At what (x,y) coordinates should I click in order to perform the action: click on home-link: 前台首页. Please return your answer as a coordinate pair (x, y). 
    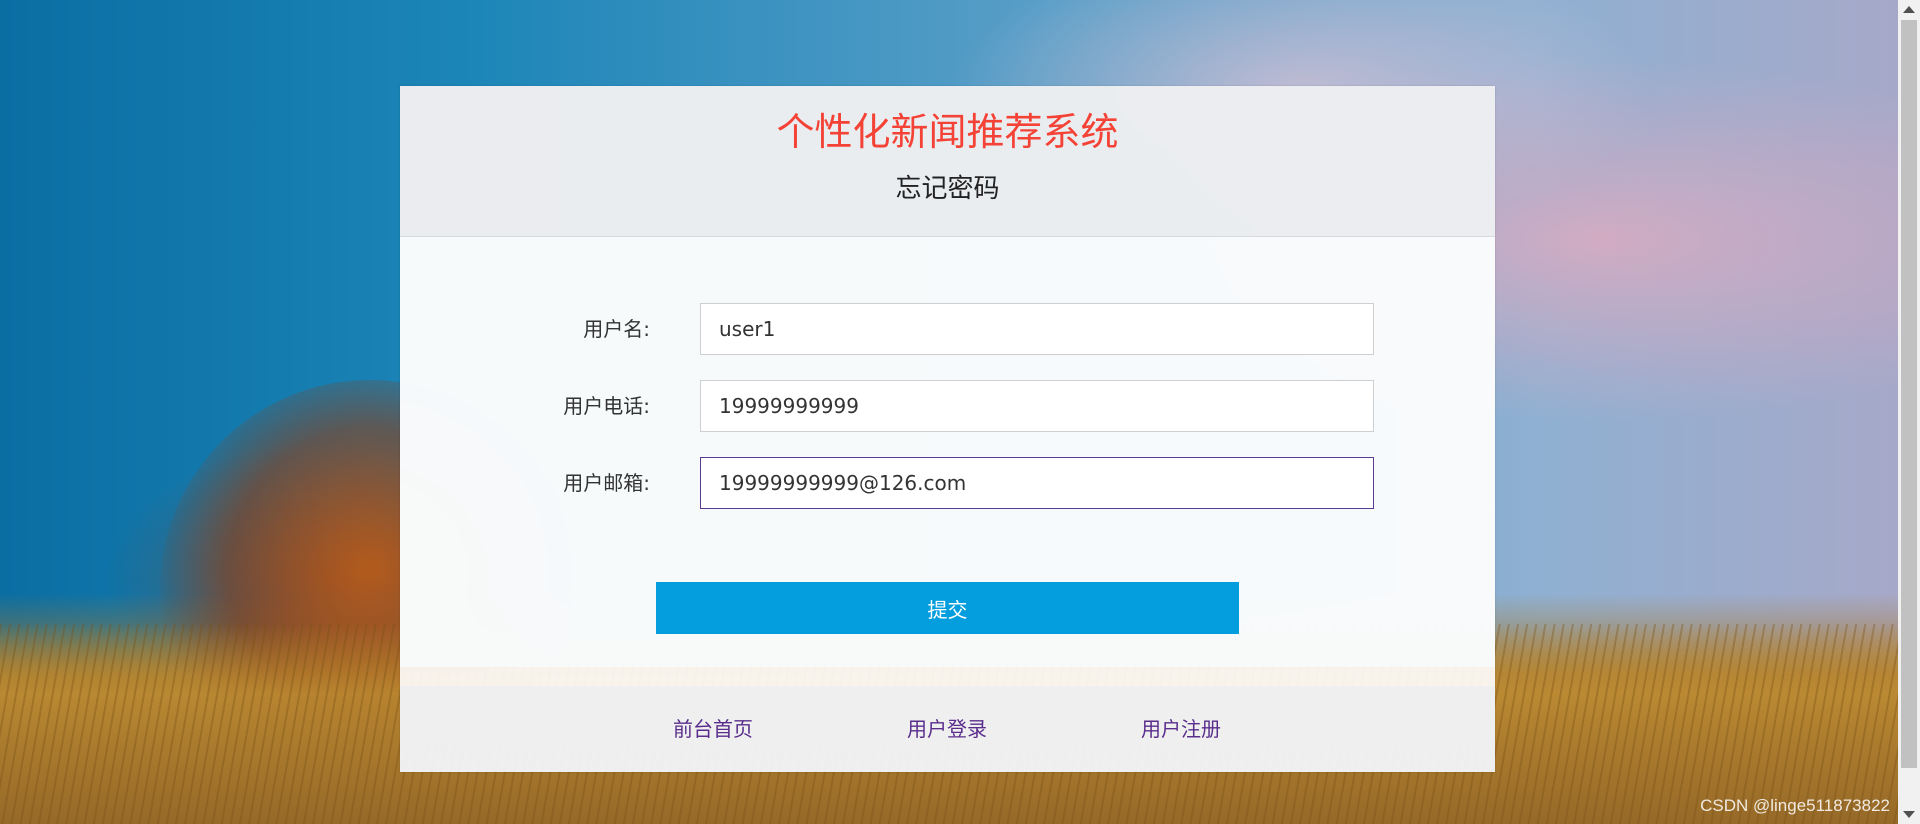
    Looking at the image, I should click on (713, 729).